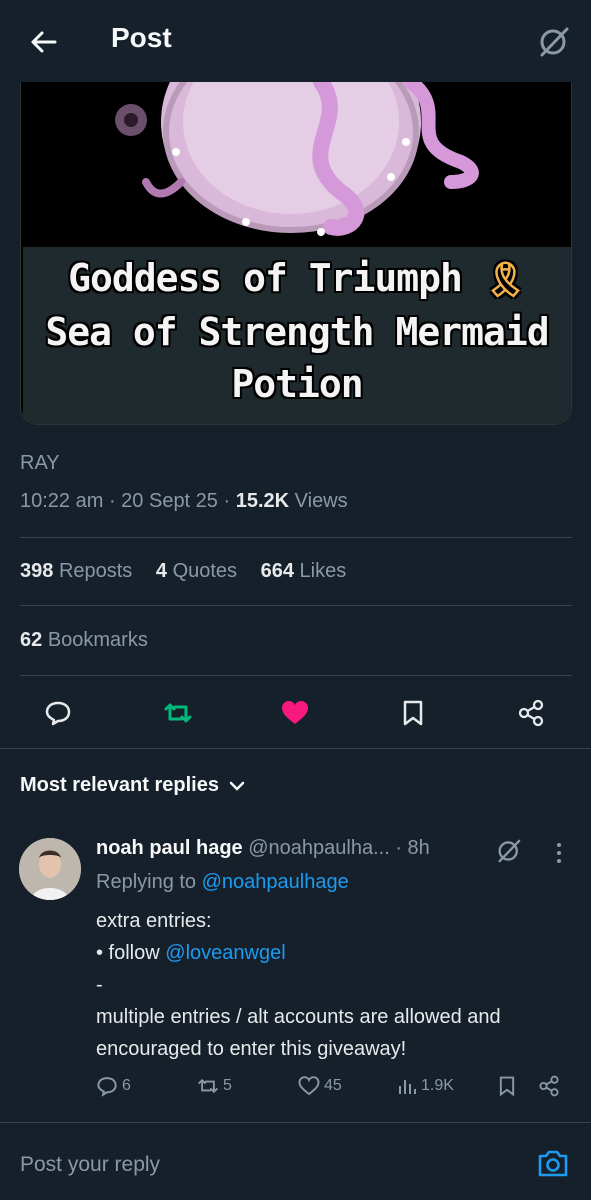 The height and width of the screenshot is (1200, 591). I want to click on heart-filled-icon, so click(295, 712).